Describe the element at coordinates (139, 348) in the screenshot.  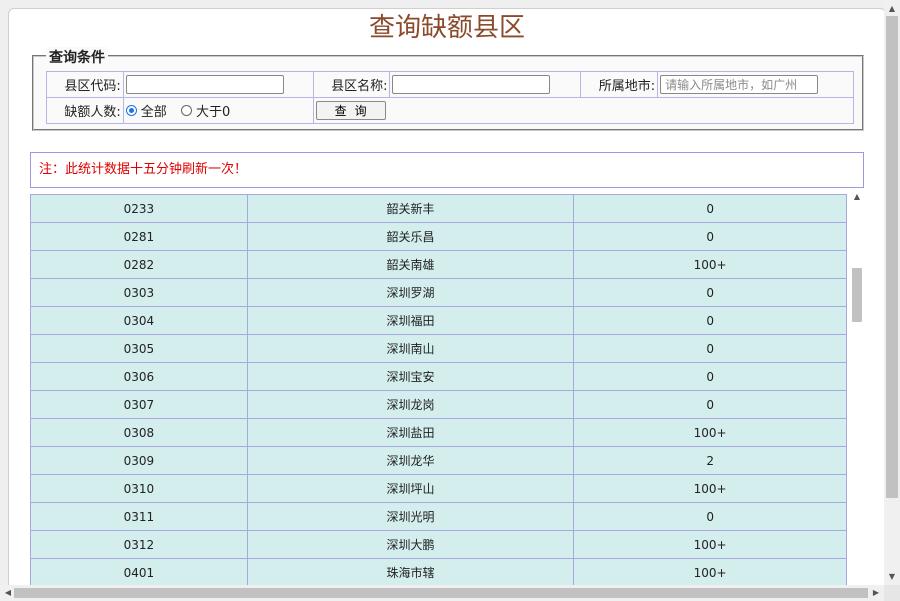
I see `county-code-cell: 0305` at that location.